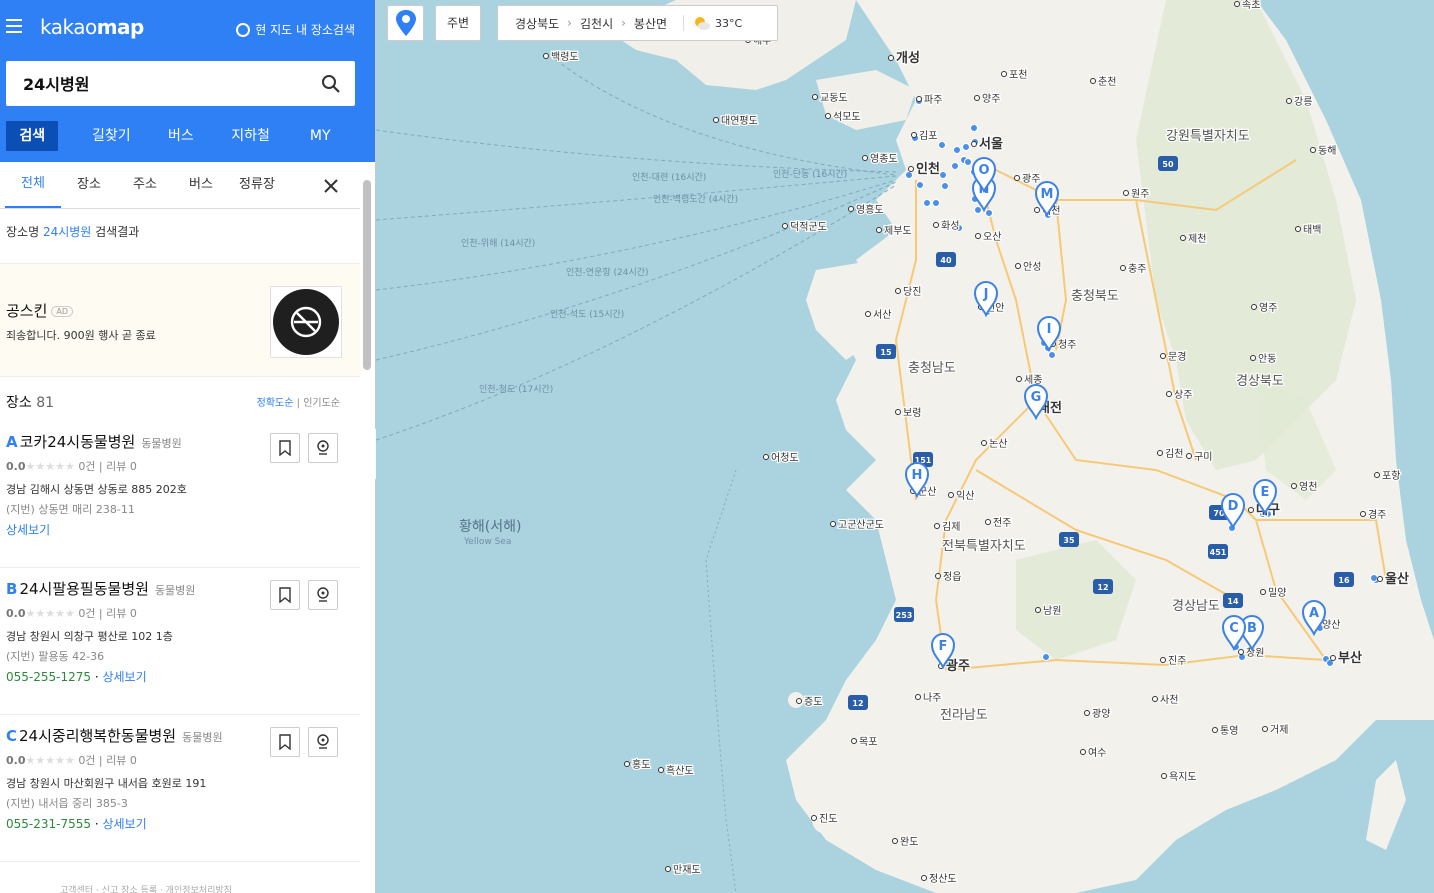 This screenshot has width=1434, height=893. I want to click on ad-banner: 공스킨 AD 죄송합니다. 900원 행사 곧 종료, so click(180, 320).